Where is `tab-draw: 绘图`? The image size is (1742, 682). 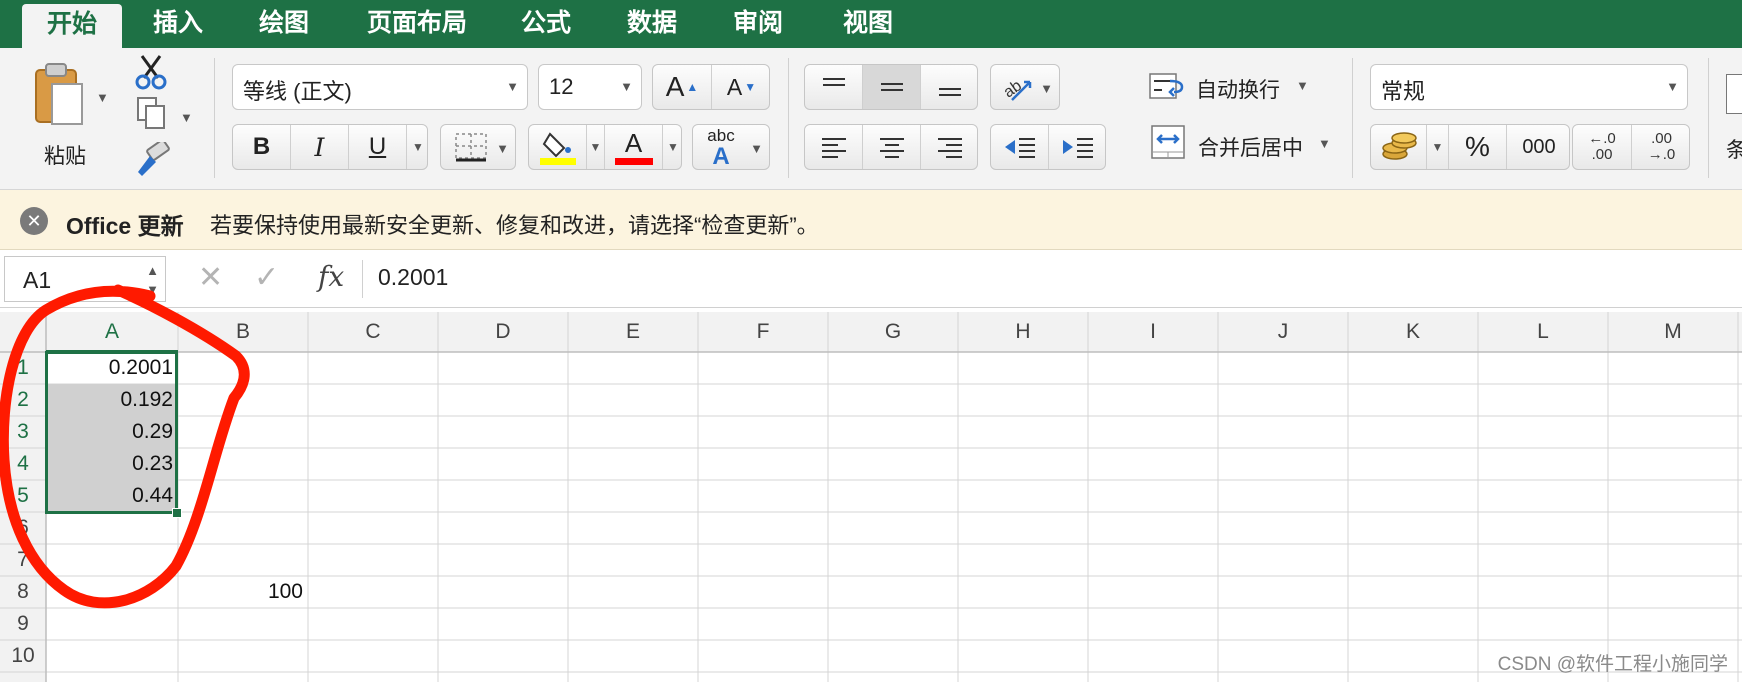 tab-draw: 绘图 is located at coordinates (284, 24).